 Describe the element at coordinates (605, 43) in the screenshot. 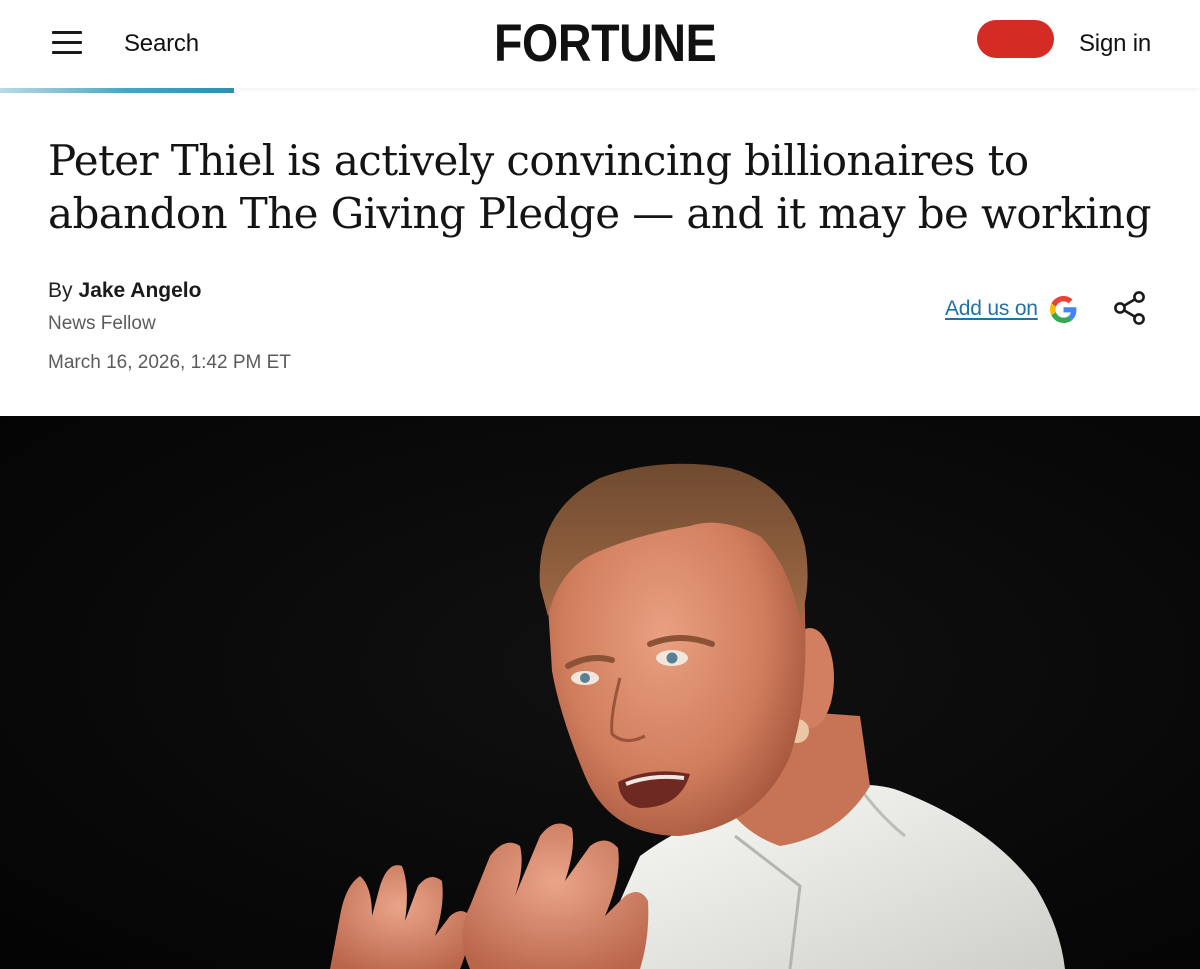

I see `fortune-logo: FORTUNE` at that location.